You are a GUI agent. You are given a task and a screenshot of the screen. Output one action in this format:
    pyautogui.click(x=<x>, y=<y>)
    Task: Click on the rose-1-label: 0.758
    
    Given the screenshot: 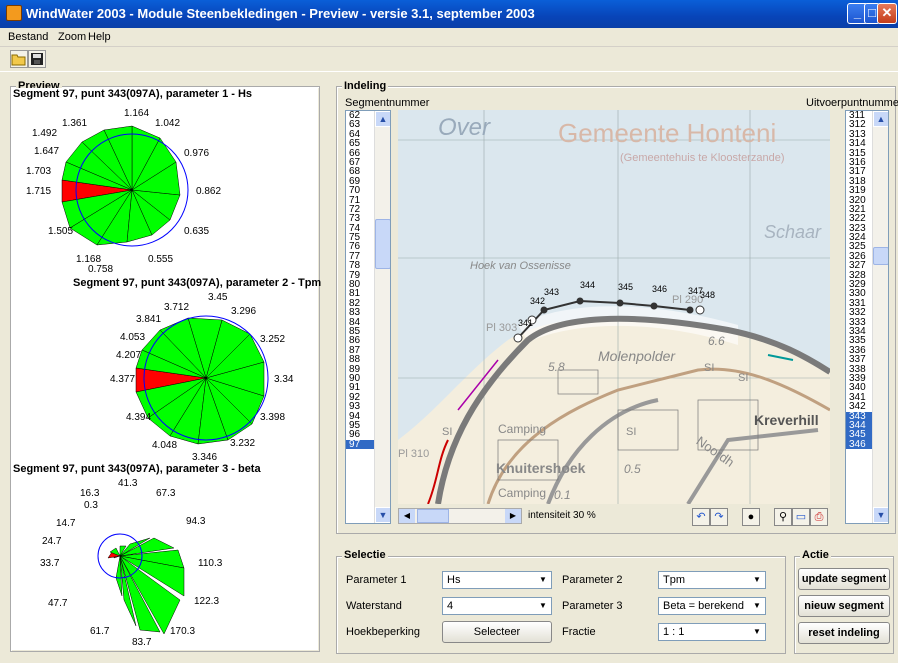 What is the action you would take?
    pyautogui.click(x=101, y=269)
    